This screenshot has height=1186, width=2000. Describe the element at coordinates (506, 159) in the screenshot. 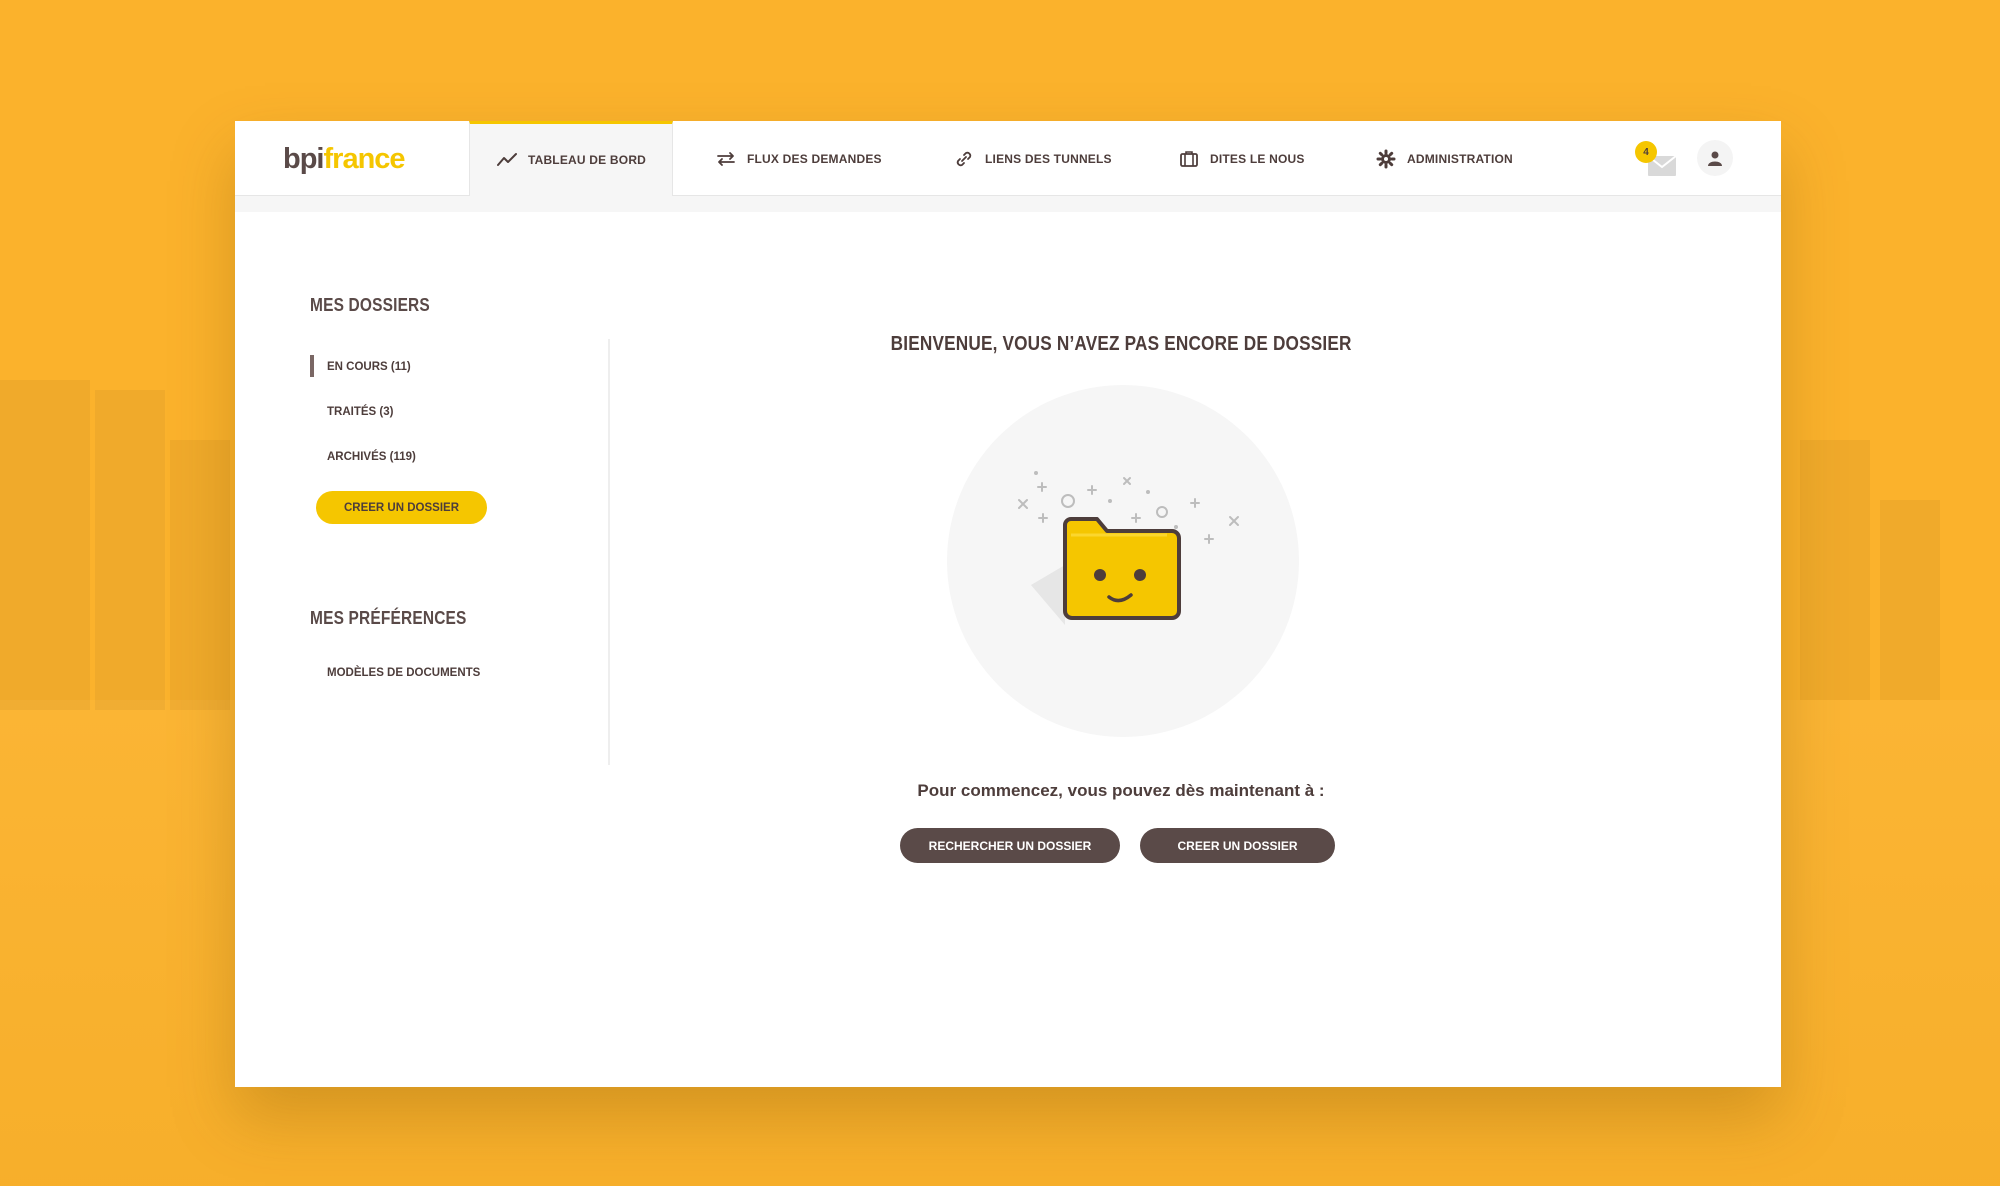

I see `trend-icon` at that location.